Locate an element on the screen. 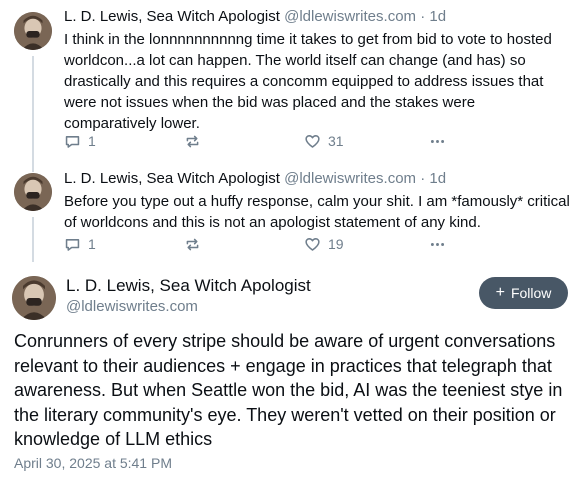  follow-button: + Follow is located at coordinates (523, 293).